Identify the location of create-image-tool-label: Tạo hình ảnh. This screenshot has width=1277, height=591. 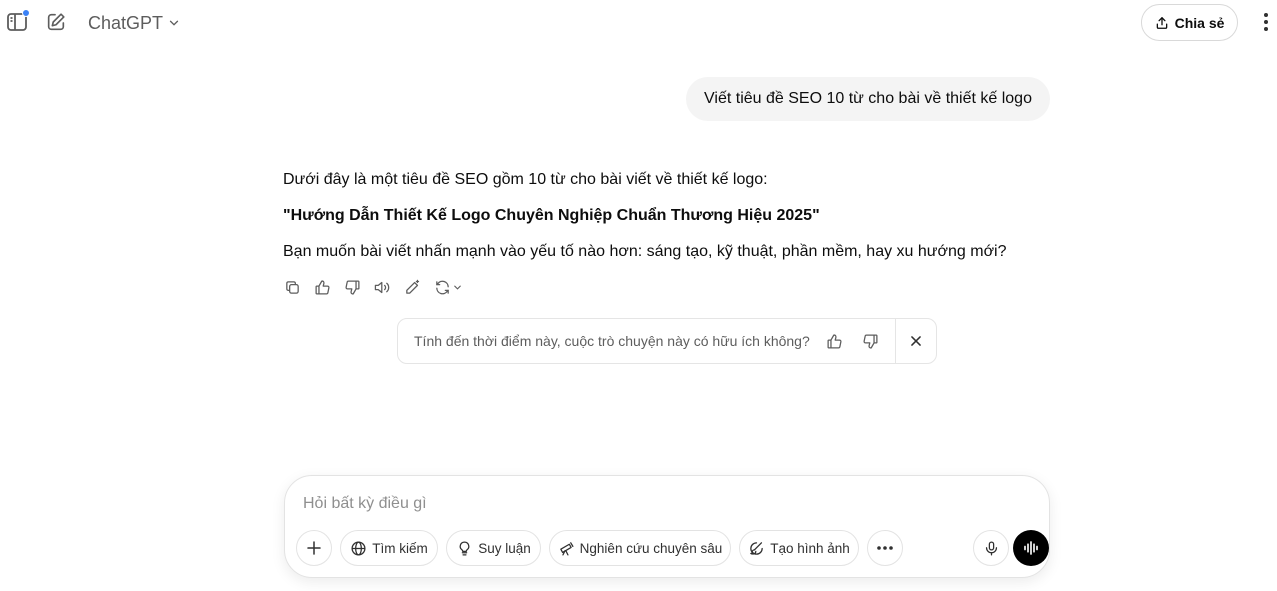
(810, 548).